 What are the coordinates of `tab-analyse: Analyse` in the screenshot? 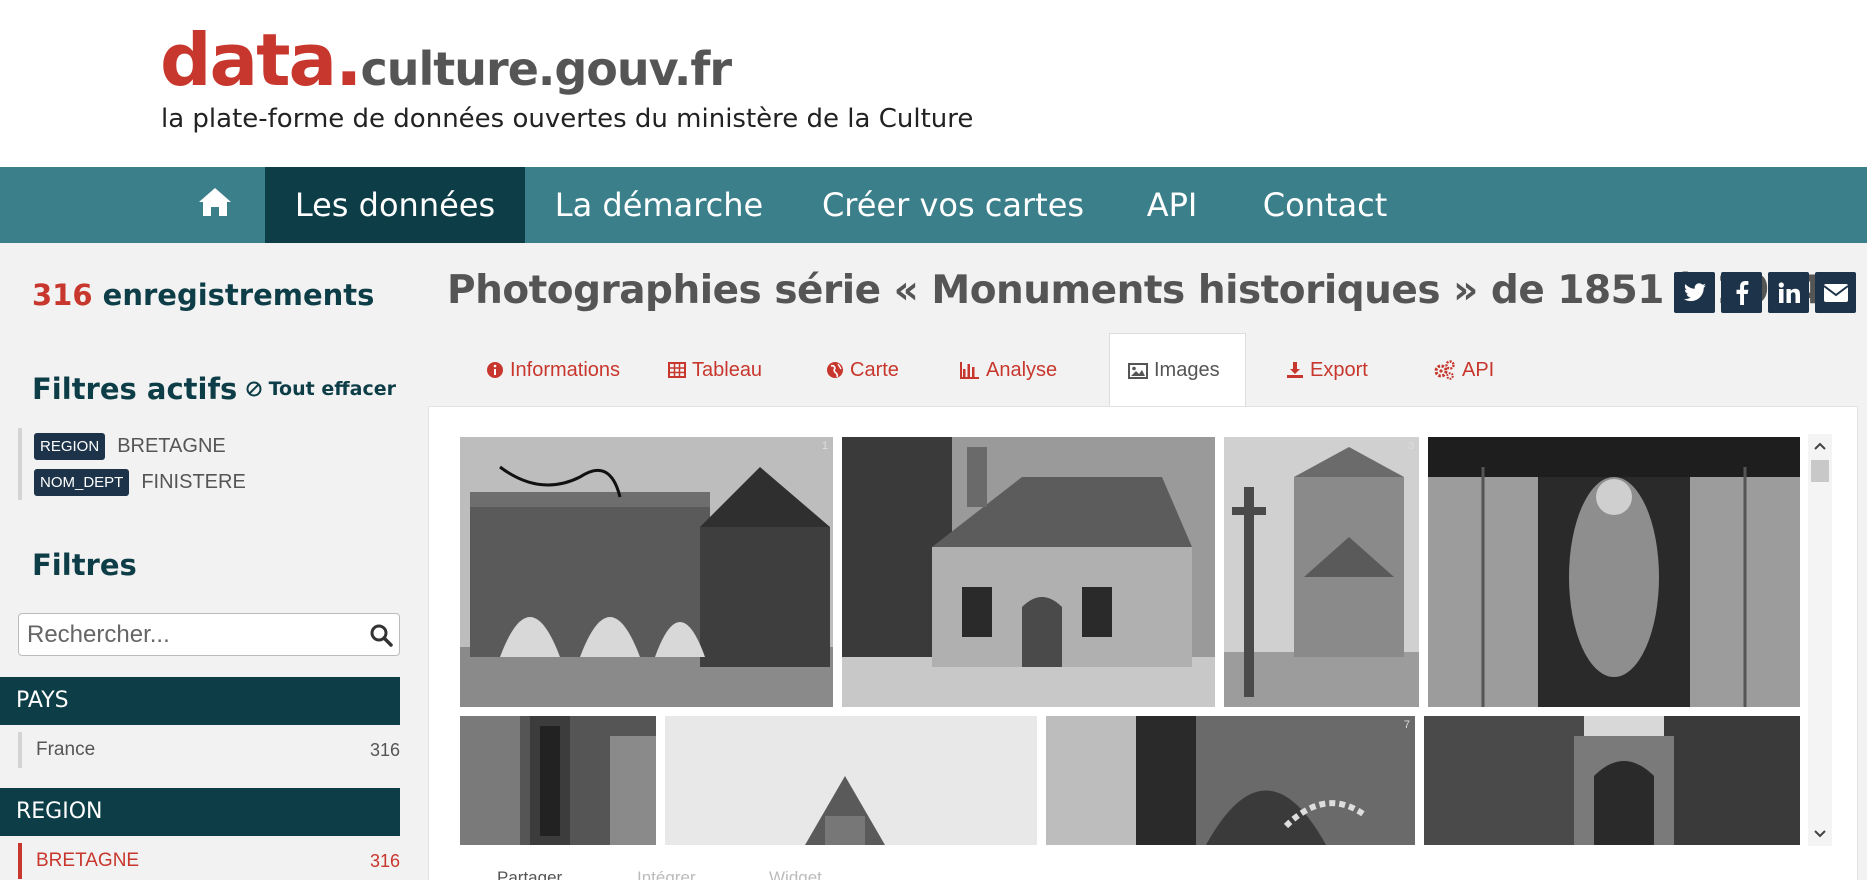 It's located at (1008, 370).